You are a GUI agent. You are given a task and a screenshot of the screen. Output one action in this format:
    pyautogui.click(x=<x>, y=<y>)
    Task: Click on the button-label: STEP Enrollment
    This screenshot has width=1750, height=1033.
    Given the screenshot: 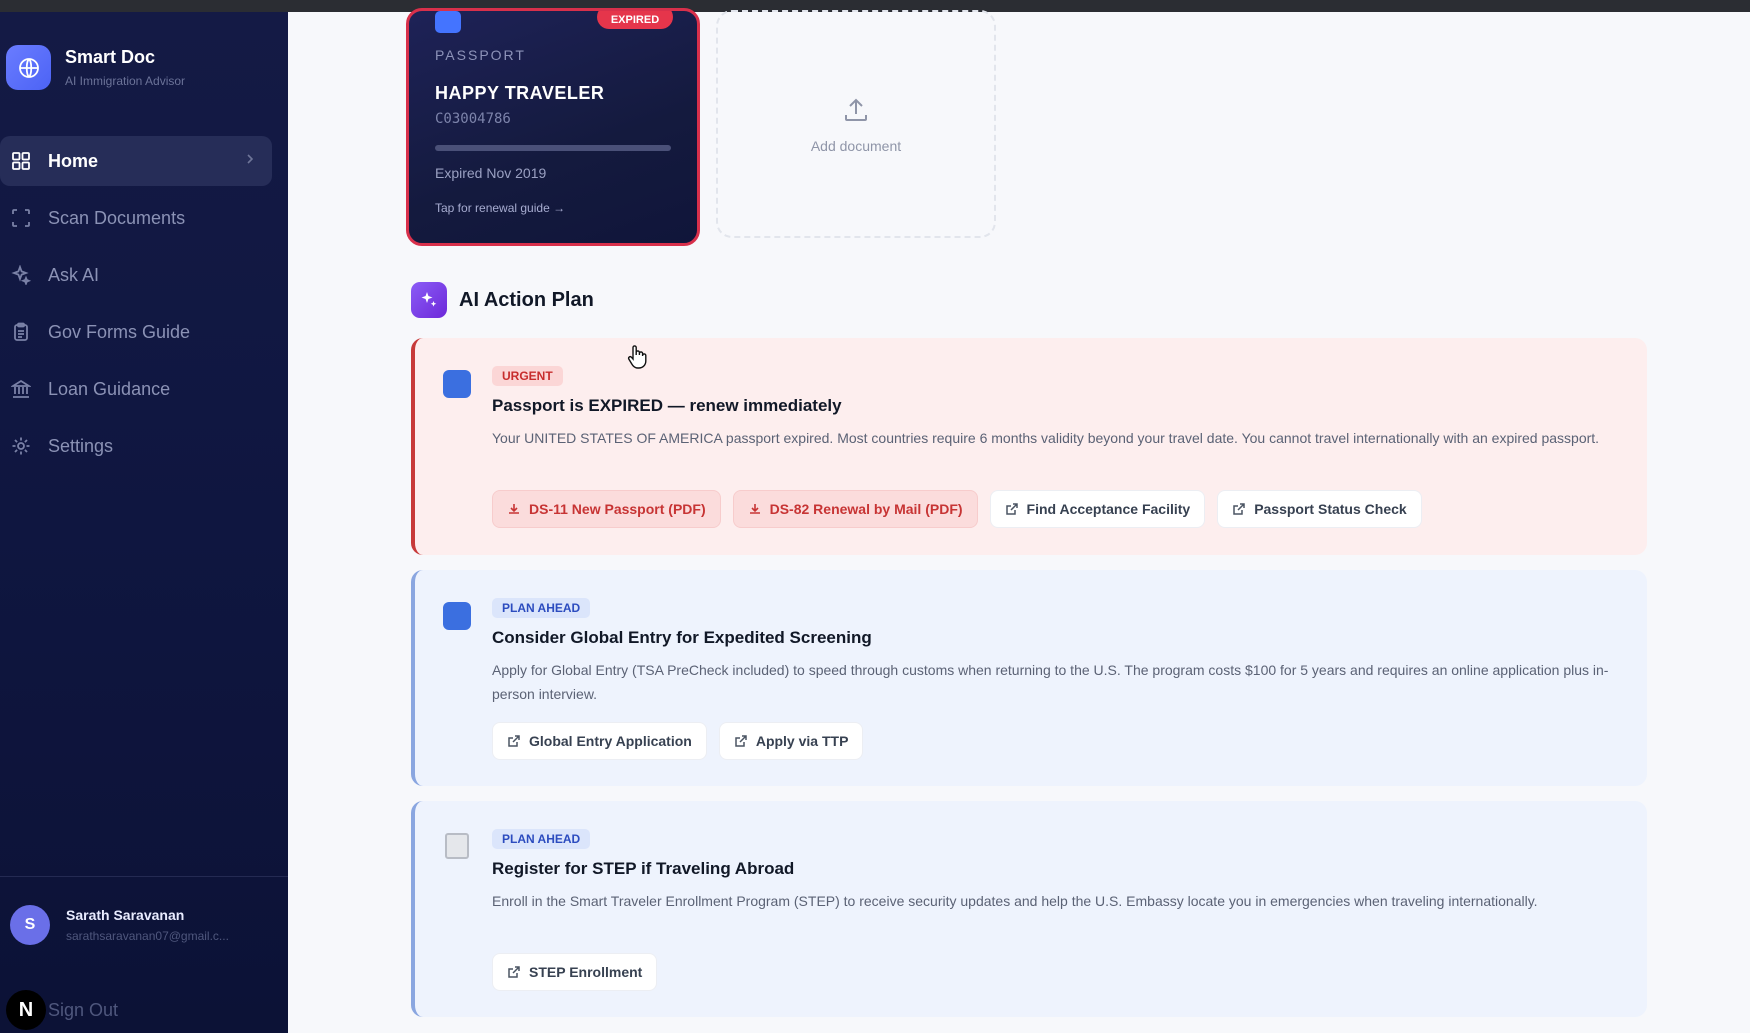 What is the action you would take?
    pyautogui.click(x=586, y=972)
    